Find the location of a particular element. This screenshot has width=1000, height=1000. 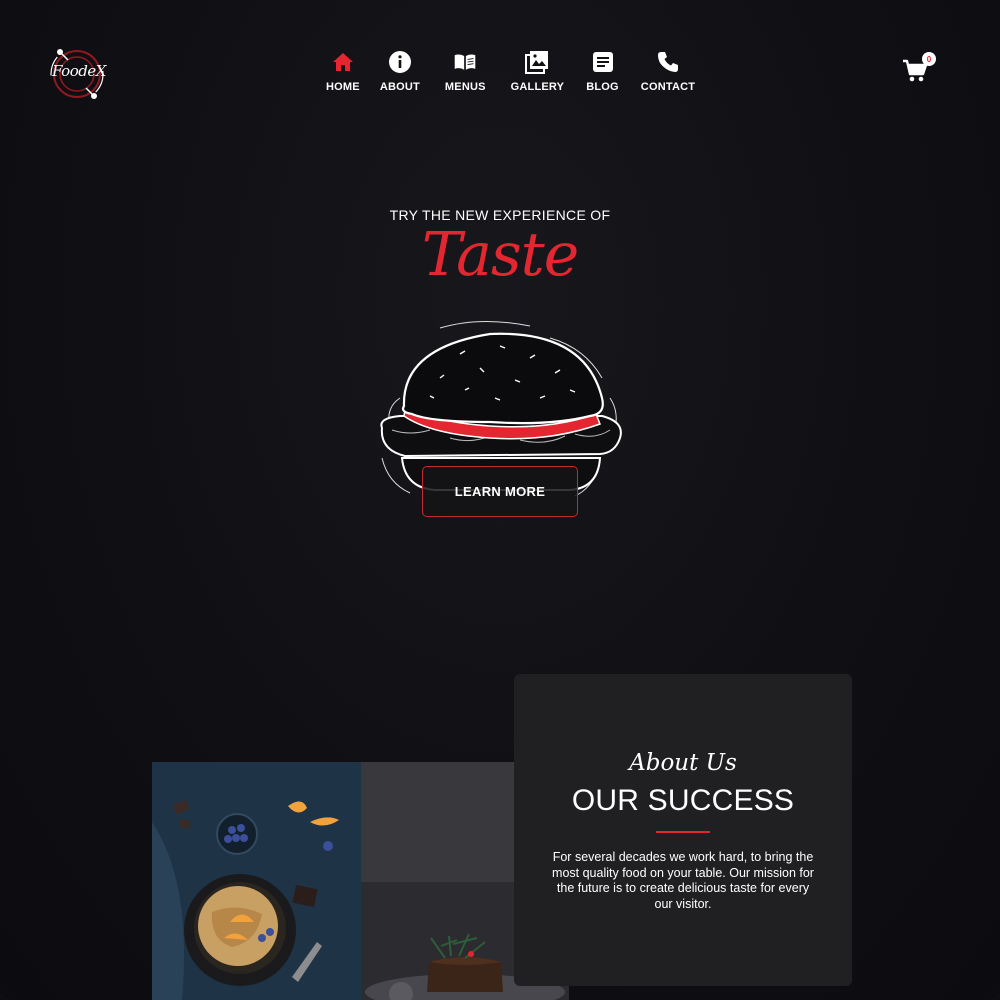

nav-label-blog: BLOG is located at coordinates (602, 87).